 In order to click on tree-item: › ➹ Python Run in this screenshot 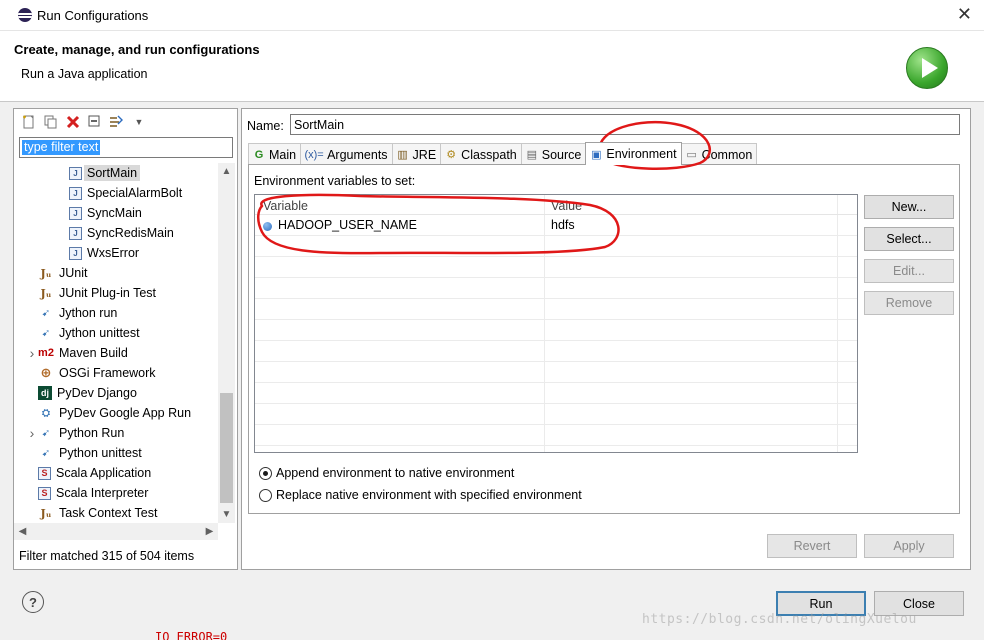, I will do `click(75, 433)`.